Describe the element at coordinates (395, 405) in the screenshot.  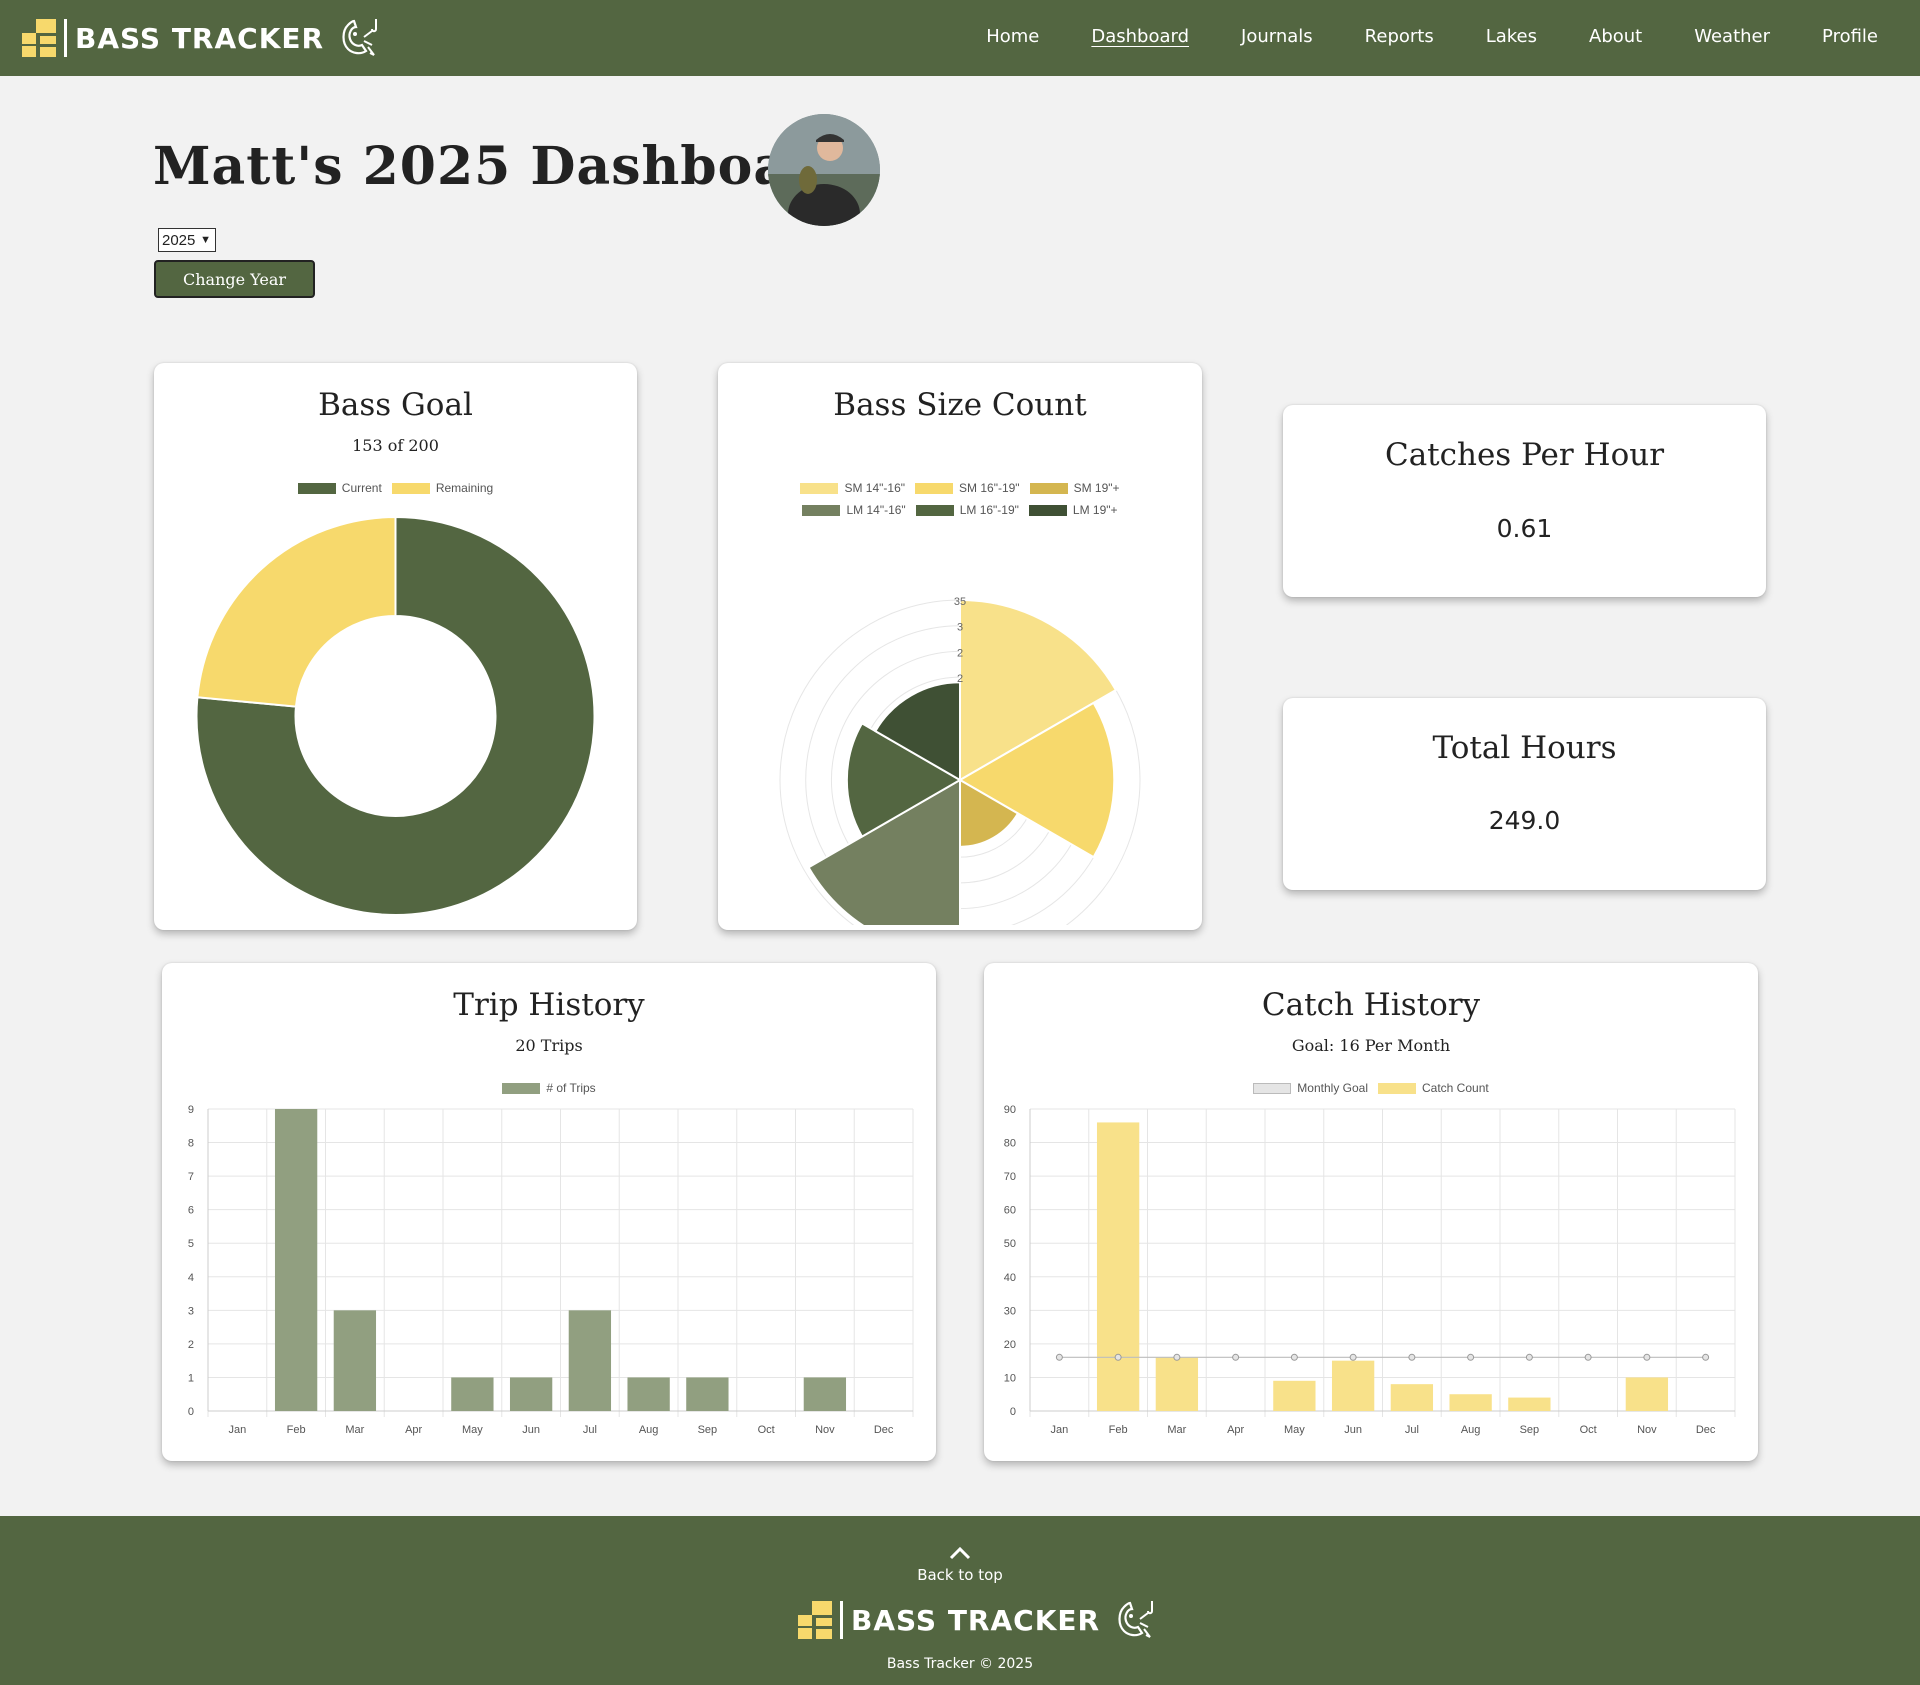
I see `bass-goal-title: Bass Goal` at that location.